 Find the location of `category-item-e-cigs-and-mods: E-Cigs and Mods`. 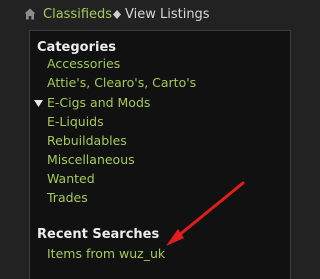

category-item-e-cigs-and-mods: E-Cigs and Mods is located at coordinates (98, 103).